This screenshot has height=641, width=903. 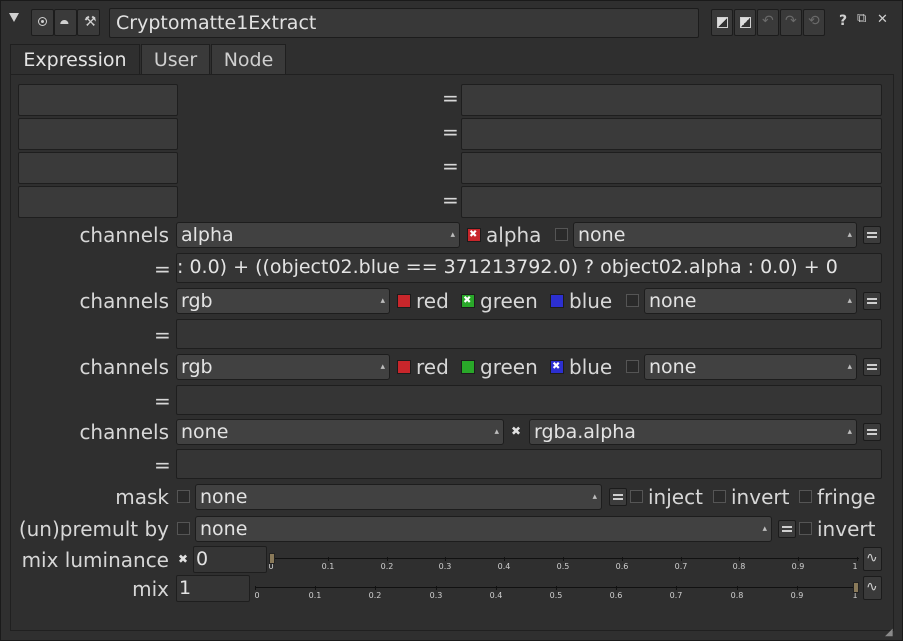 I want to click on premult-invert-checkbox, so click(x=805, y=528).